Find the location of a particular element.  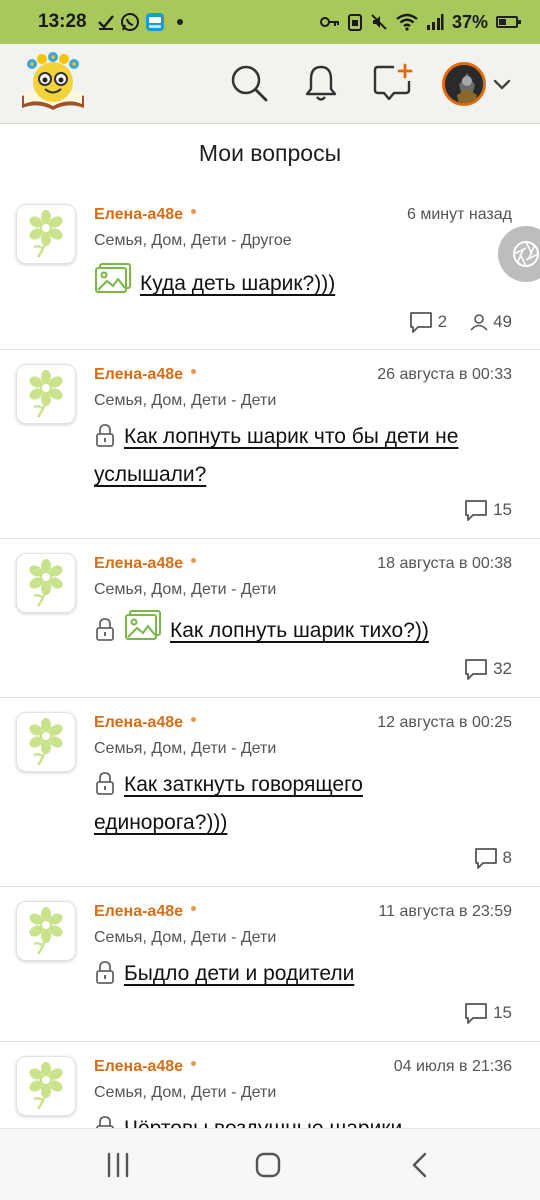

answers-count: 8 is located at coordinates (492, 858).